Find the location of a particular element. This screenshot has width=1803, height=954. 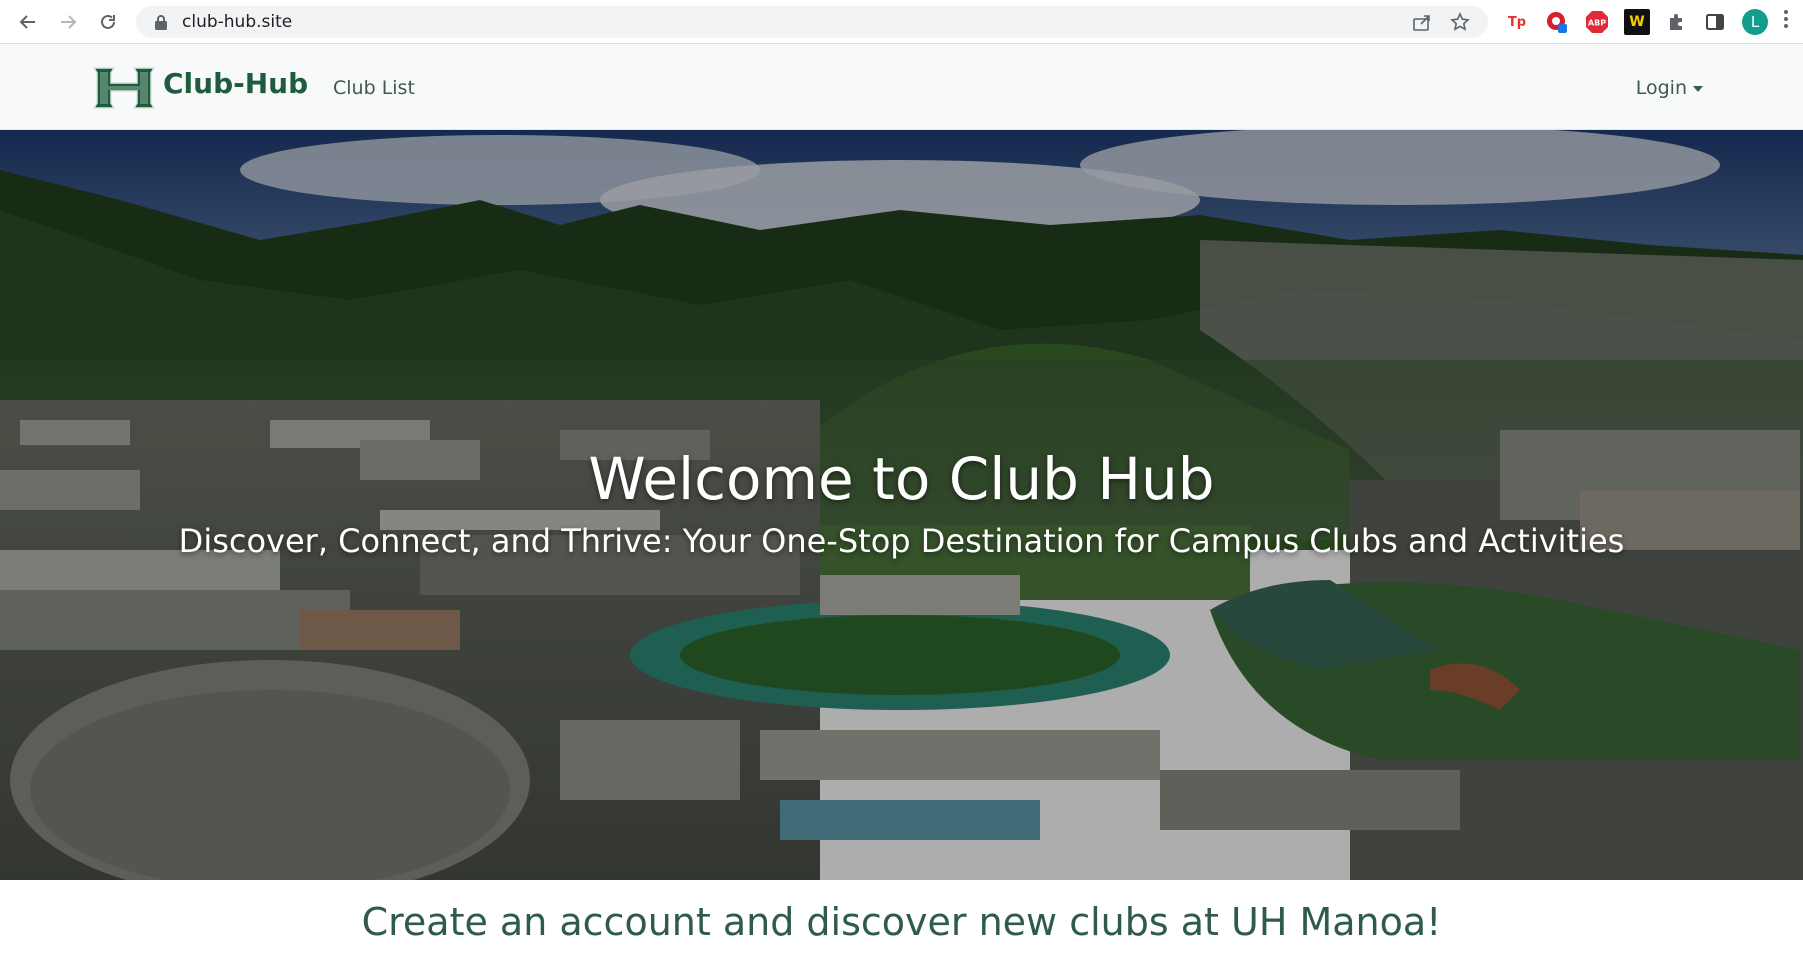

extension-tp-icon: Tp is located at coordinates (1517, 22).